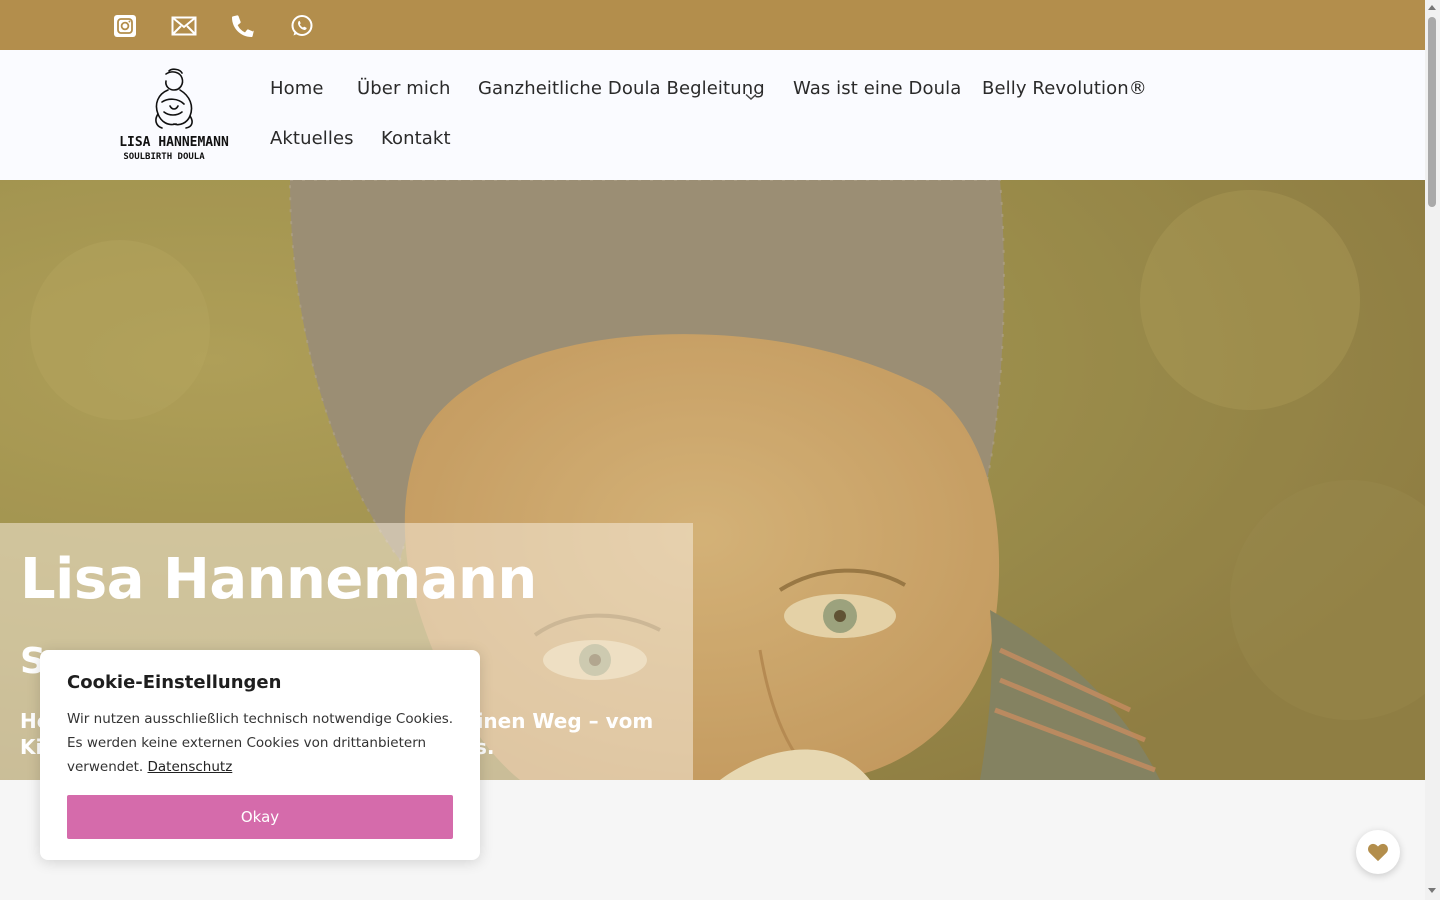 Image resolution: width=1440 pixels, height=900 pixels. What do you see at coordinates (243, 26) in the screenshot?
I see `phone-icon` at bounding box center [243, 26].